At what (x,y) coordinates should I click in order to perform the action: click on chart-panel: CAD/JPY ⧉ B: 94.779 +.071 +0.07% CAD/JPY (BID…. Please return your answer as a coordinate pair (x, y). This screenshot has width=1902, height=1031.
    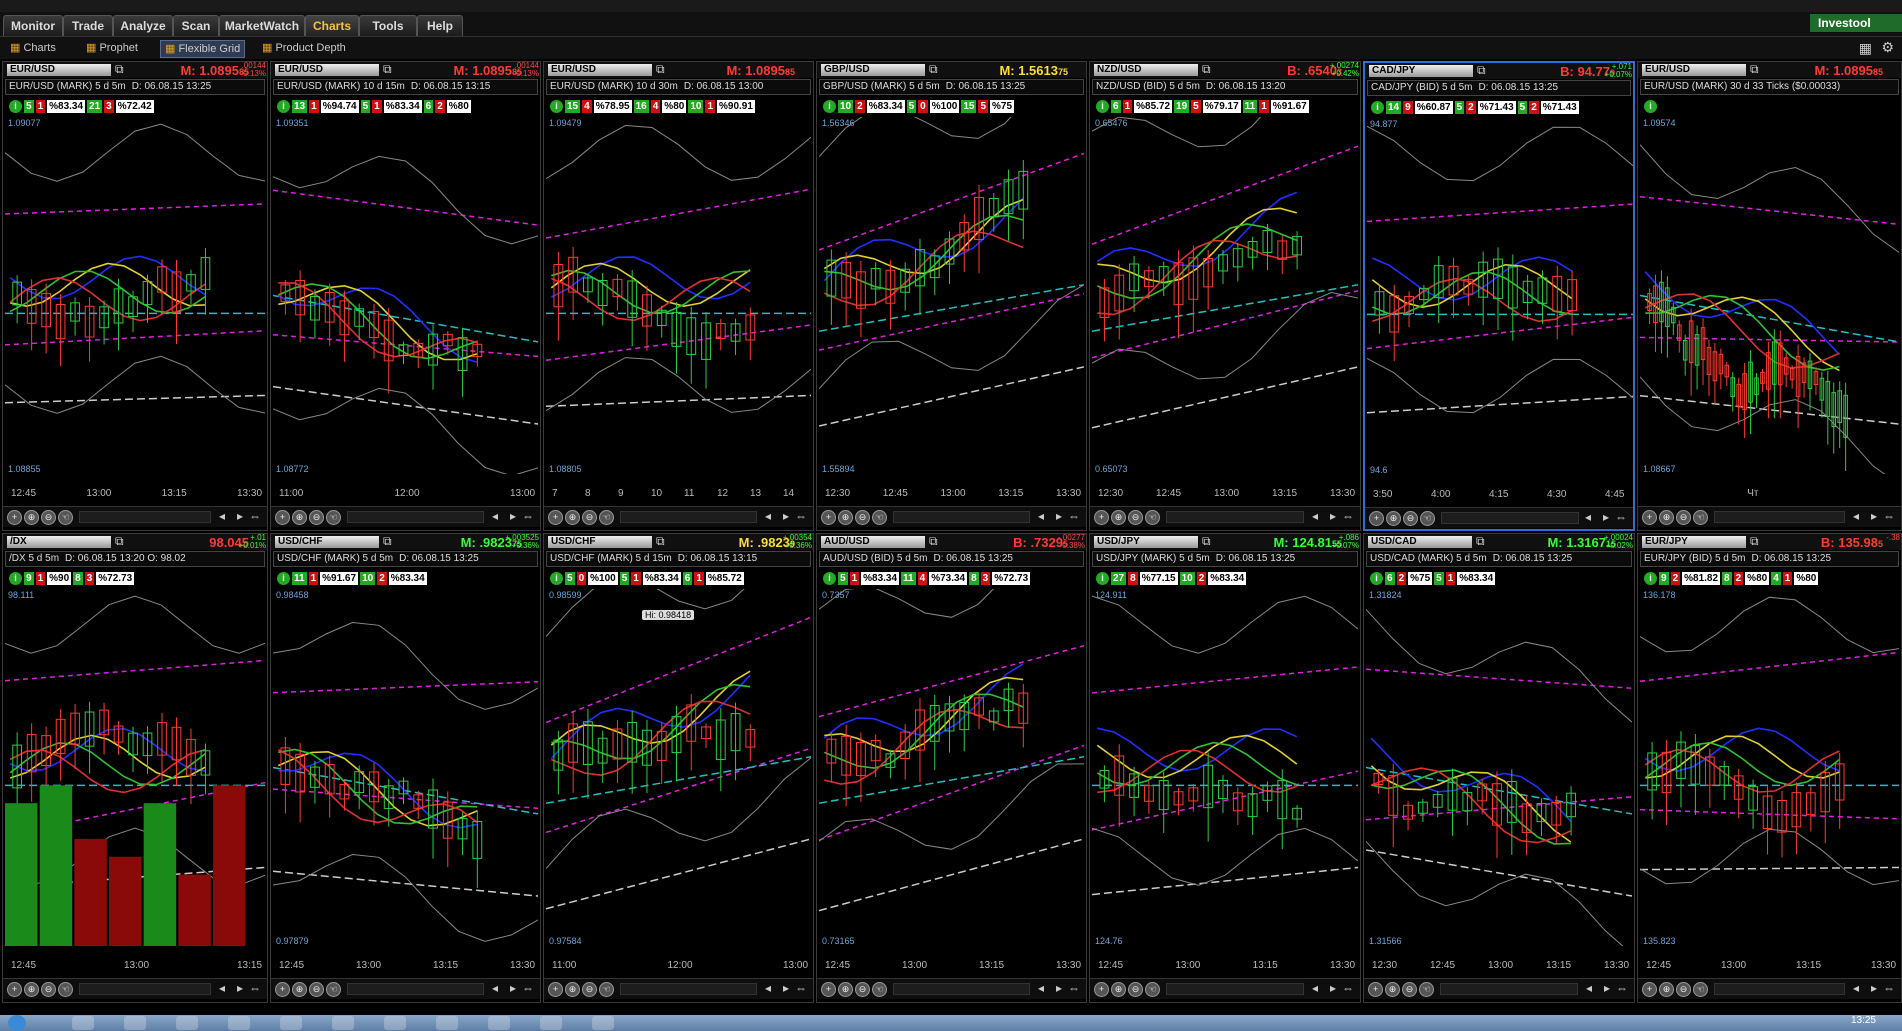
    Looking at the image, I should click on (1499, 296).